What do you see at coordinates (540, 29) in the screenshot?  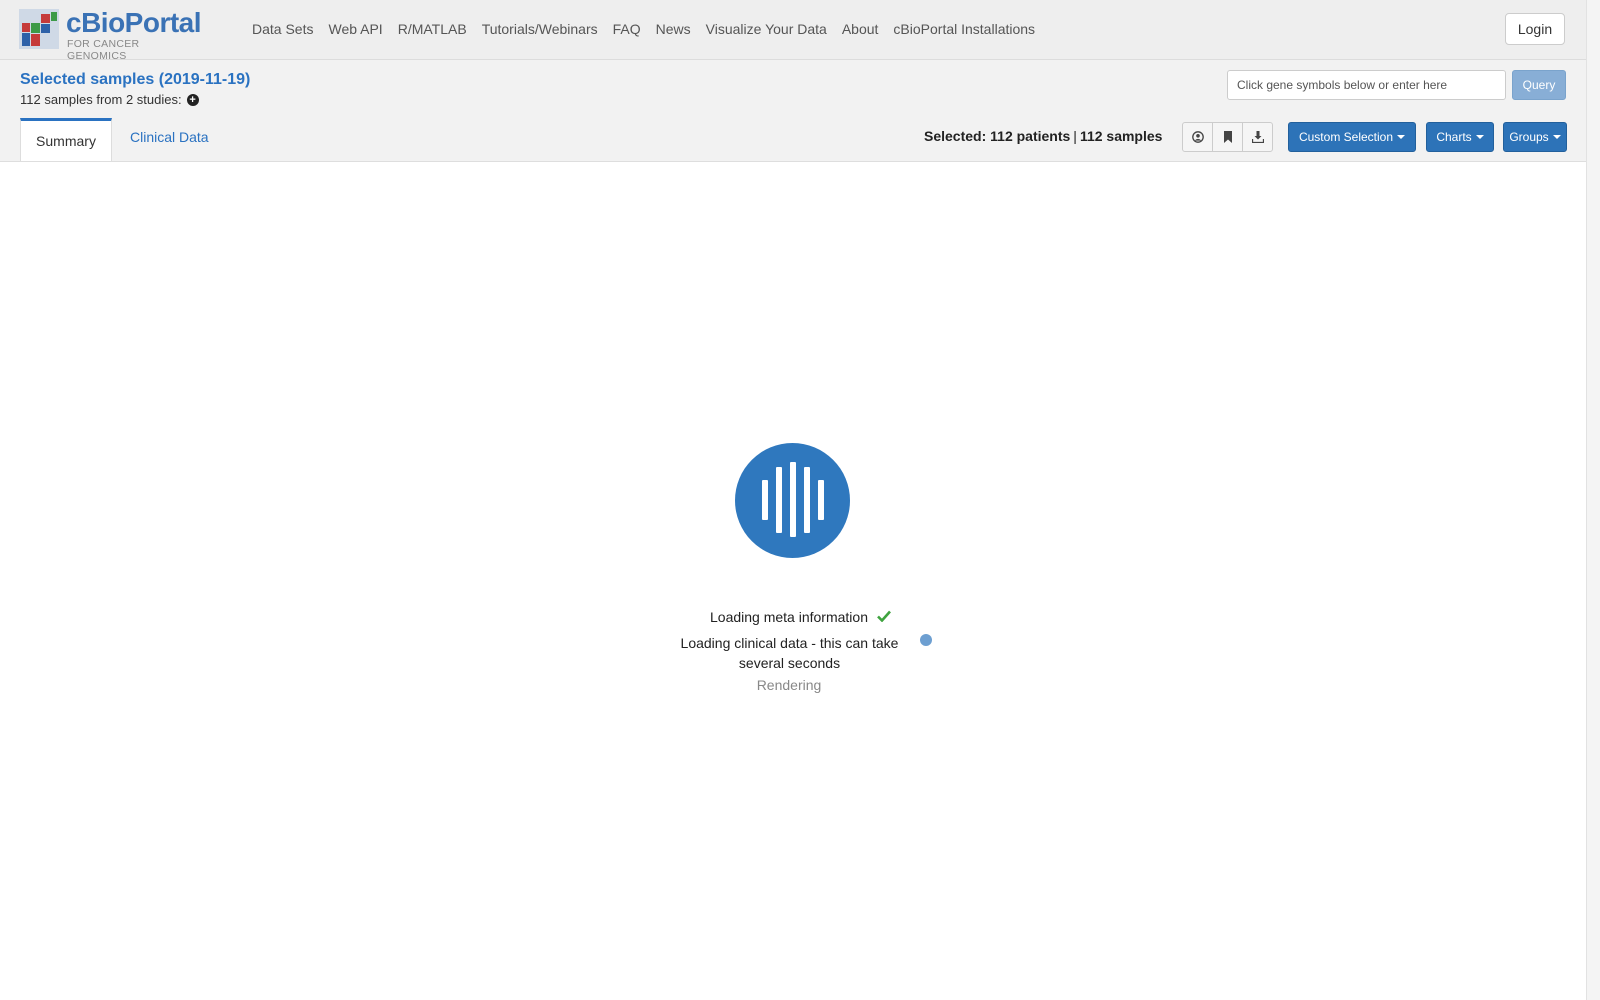 I see `nav-link-tutorials: Tutorials/Webinars` at bounding box center [540, 29].